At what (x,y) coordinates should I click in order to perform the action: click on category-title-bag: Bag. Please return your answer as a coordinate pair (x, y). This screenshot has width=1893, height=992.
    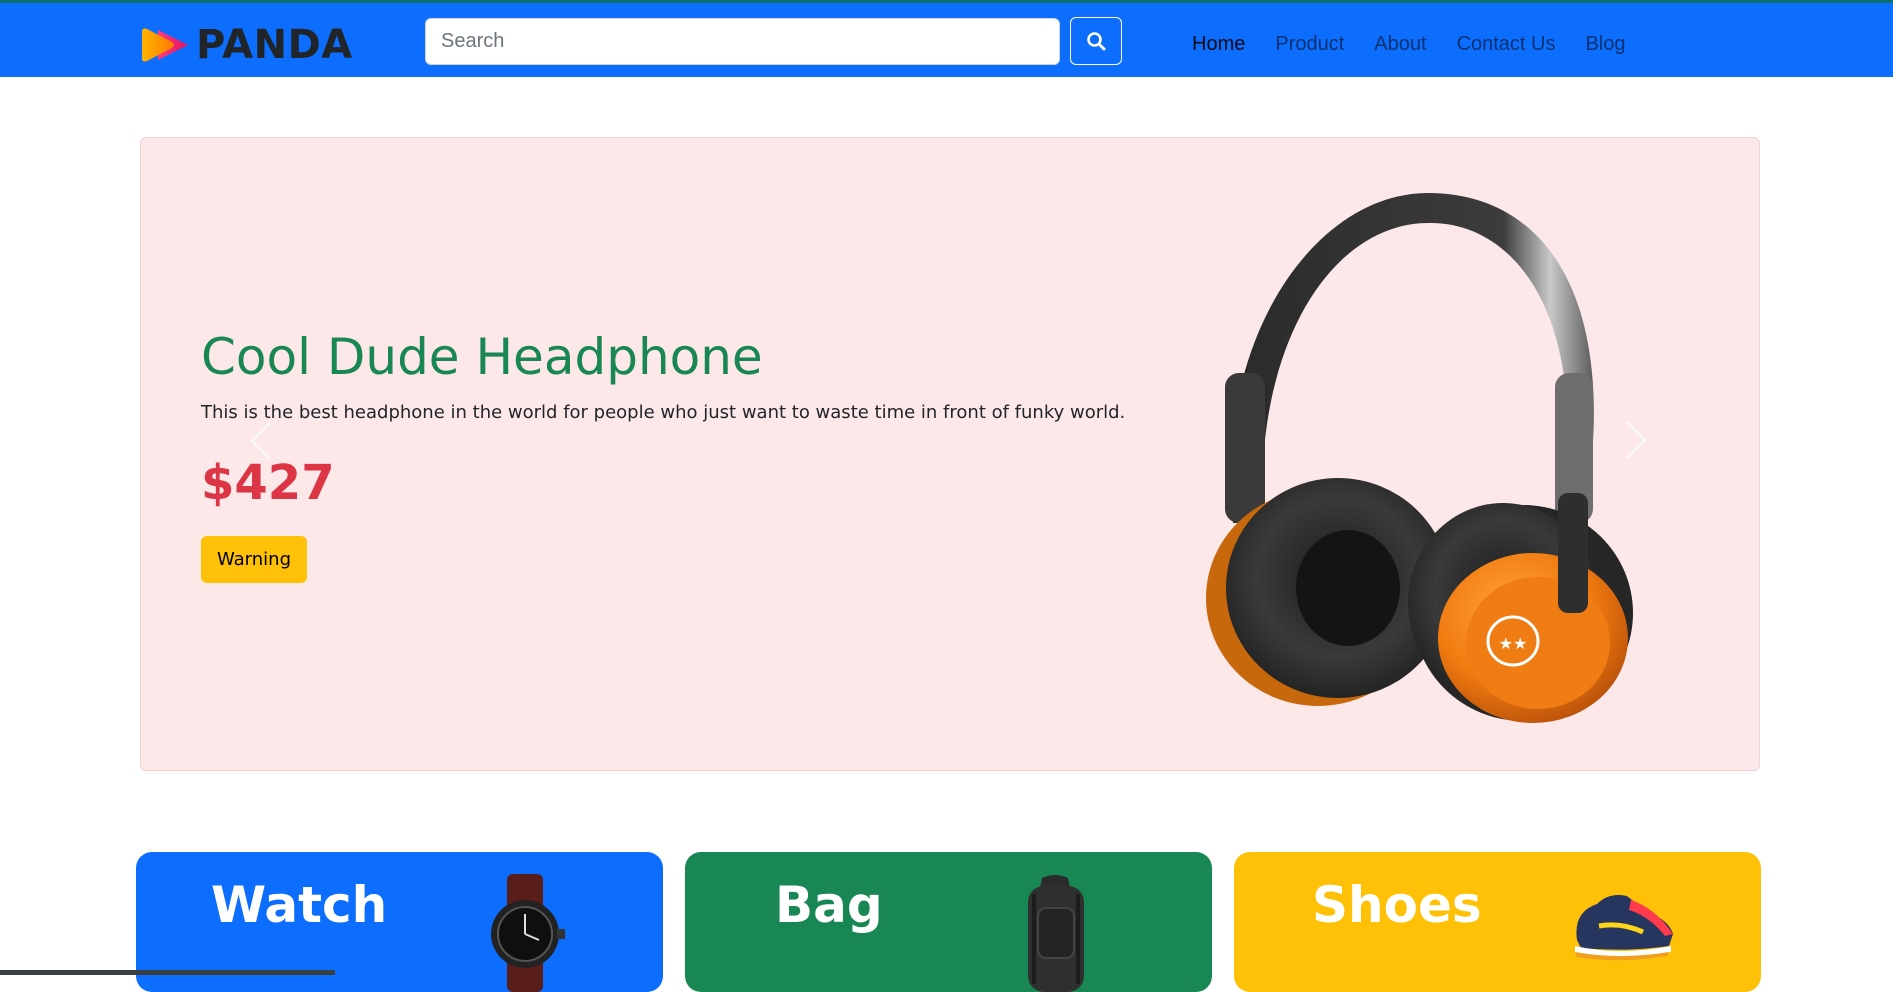
    Looking at the image, I should click on (829, 905).